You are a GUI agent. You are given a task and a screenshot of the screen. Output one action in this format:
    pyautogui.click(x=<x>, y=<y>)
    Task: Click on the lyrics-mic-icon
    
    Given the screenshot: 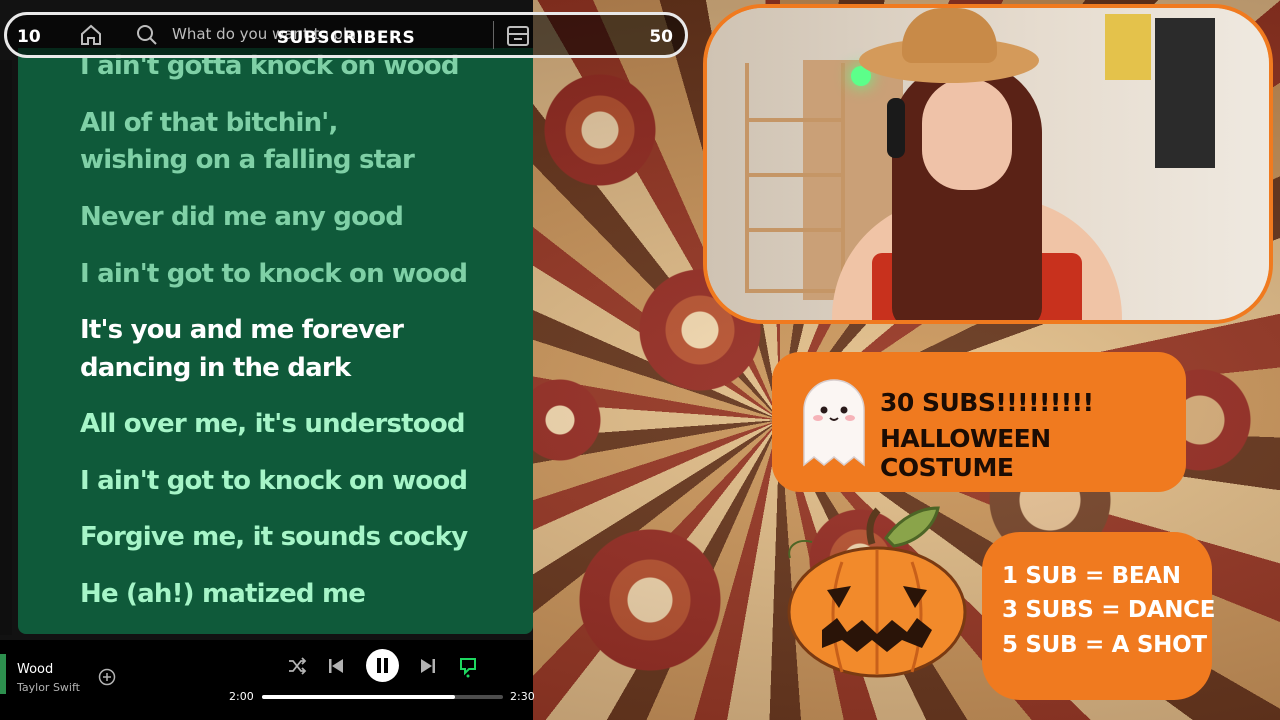 What is the action you would take?
    pyautogui.click(x=468, y=667)
    